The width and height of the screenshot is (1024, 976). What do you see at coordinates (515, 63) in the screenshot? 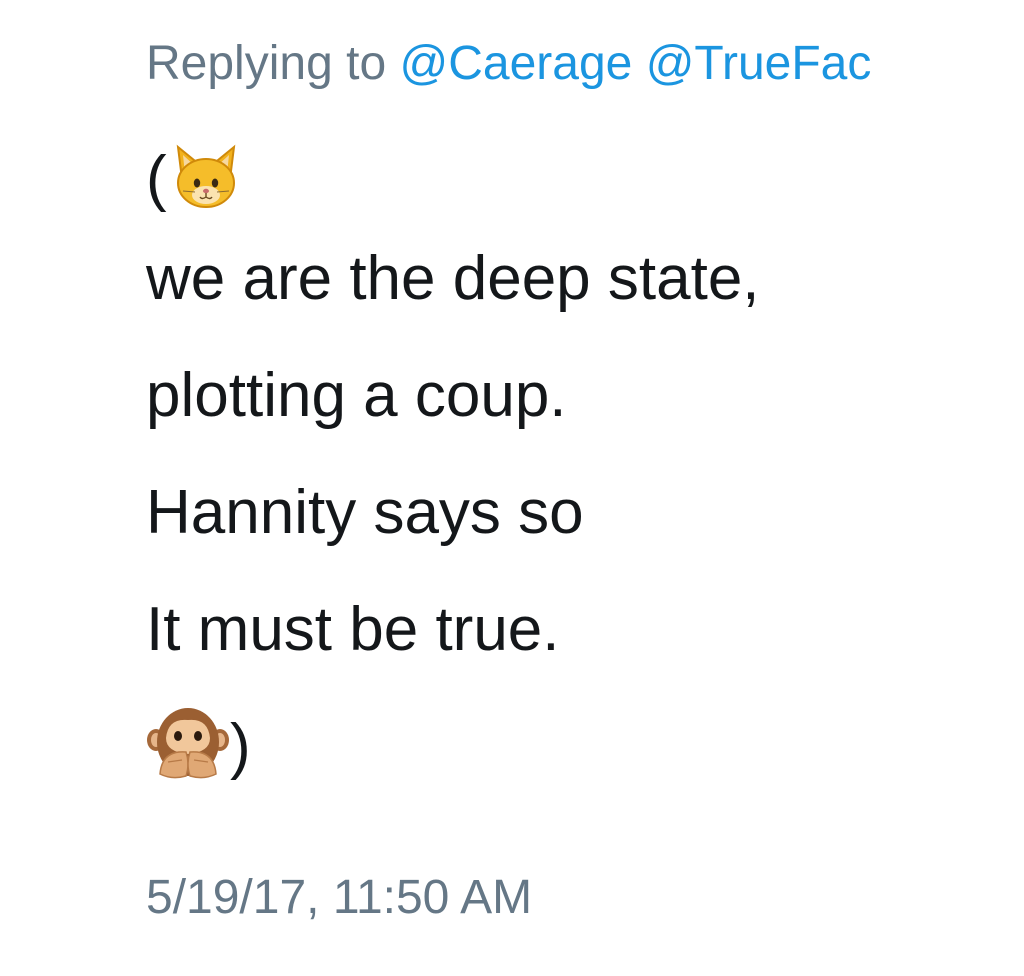
I see `mention-caerage: @Caerage` at bounding box center [515, 63].